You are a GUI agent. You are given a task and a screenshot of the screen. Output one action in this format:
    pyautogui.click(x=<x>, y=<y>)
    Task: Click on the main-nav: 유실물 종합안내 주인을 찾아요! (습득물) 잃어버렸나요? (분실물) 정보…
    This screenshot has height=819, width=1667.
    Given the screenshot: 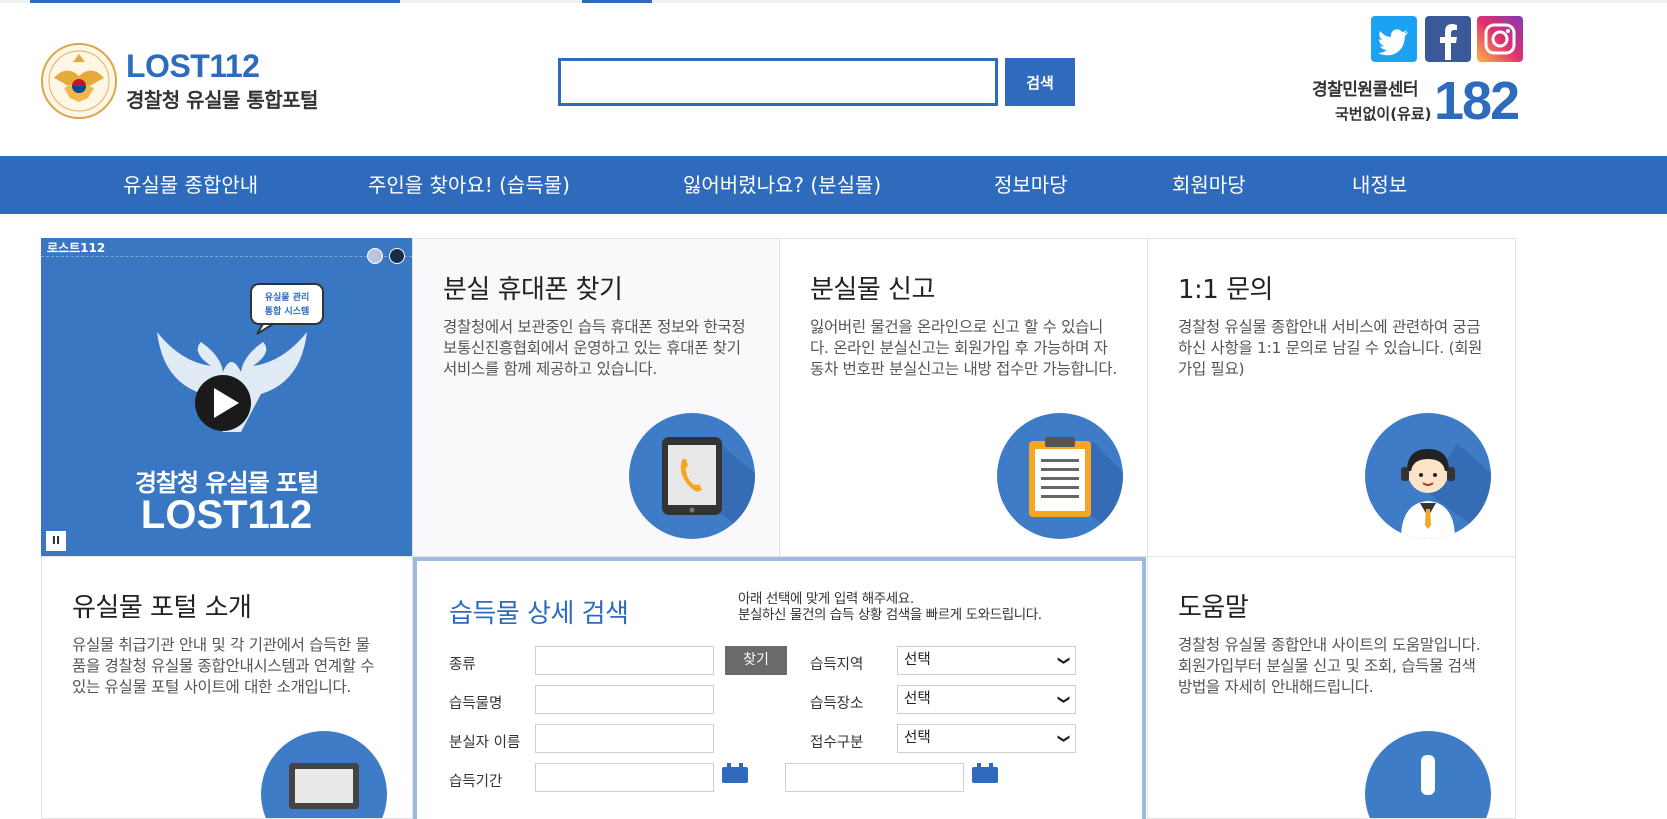 What is the action you would take?
    pyautogui.click(x=833, y=185)
    